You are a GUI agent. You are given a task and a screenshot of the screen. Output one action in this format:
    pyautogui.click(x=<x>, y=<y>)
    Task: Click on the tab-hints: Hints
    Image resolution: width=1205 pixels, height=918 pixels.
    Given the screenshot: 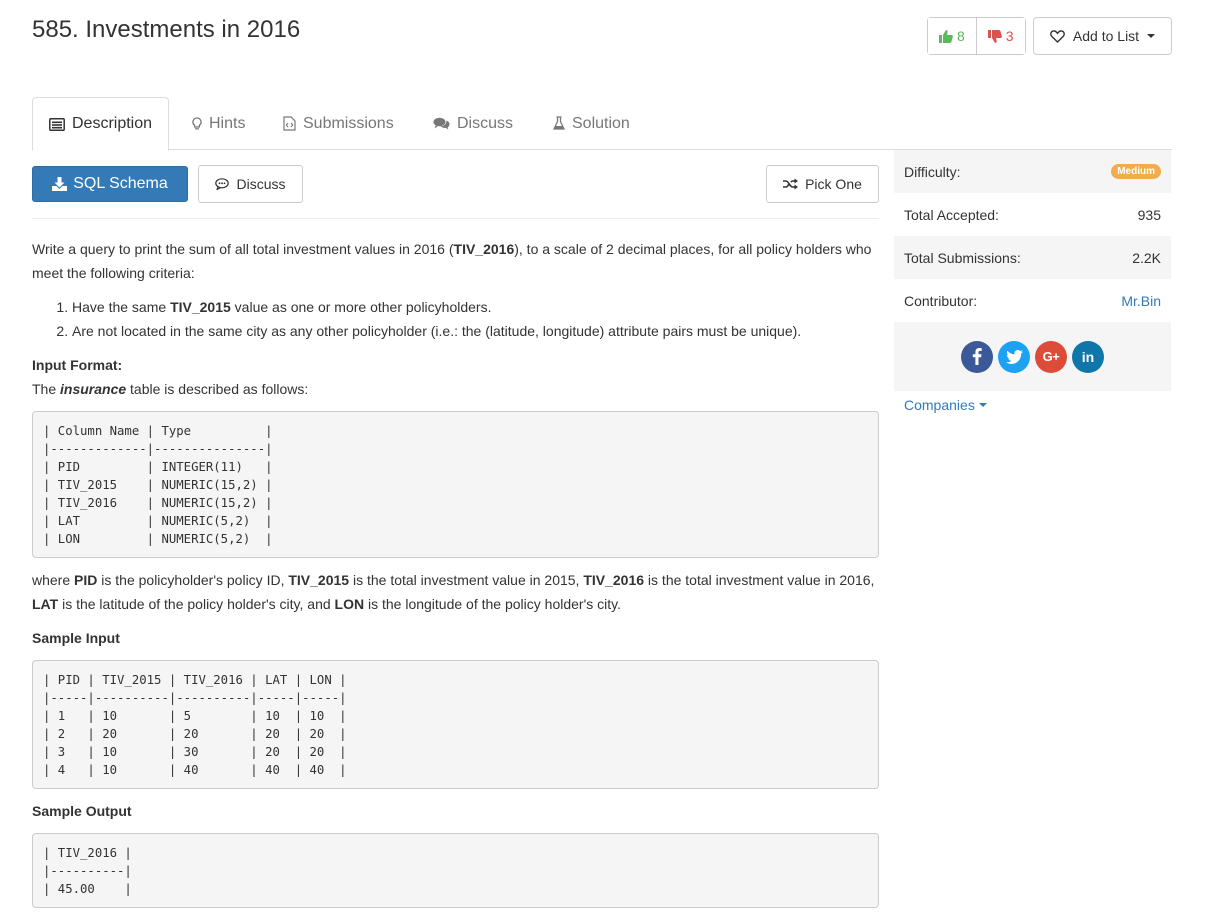 What is the action you would take?
    pyautogui.click(x=218, y=123)
    